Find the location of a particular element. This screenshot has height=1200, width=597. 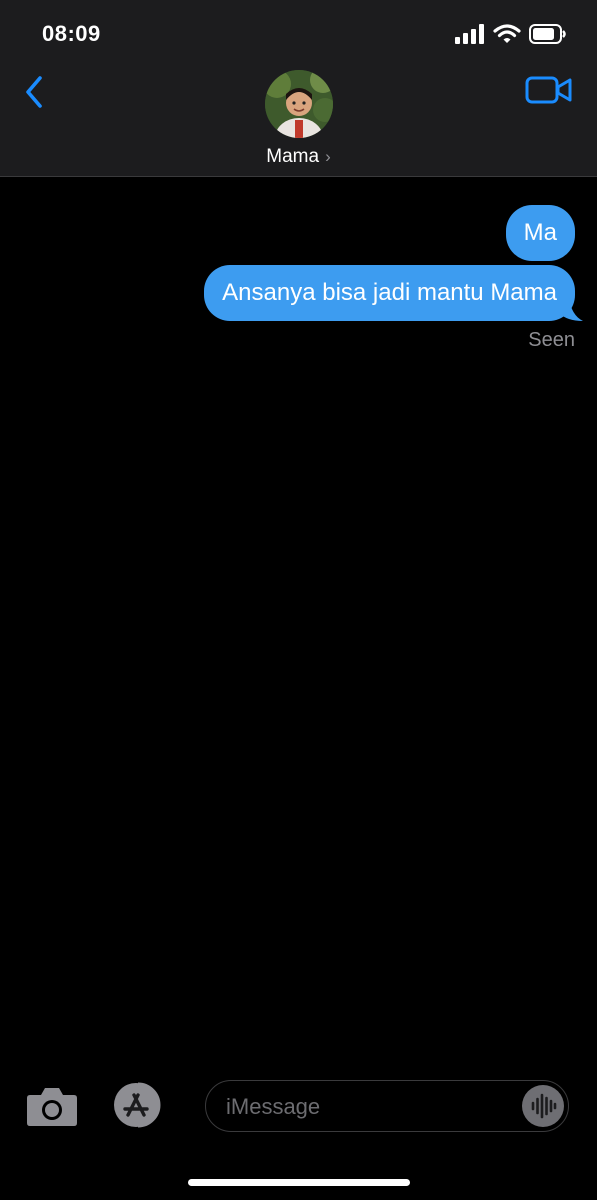

composer-bar is located at coordinates (298, 1106).